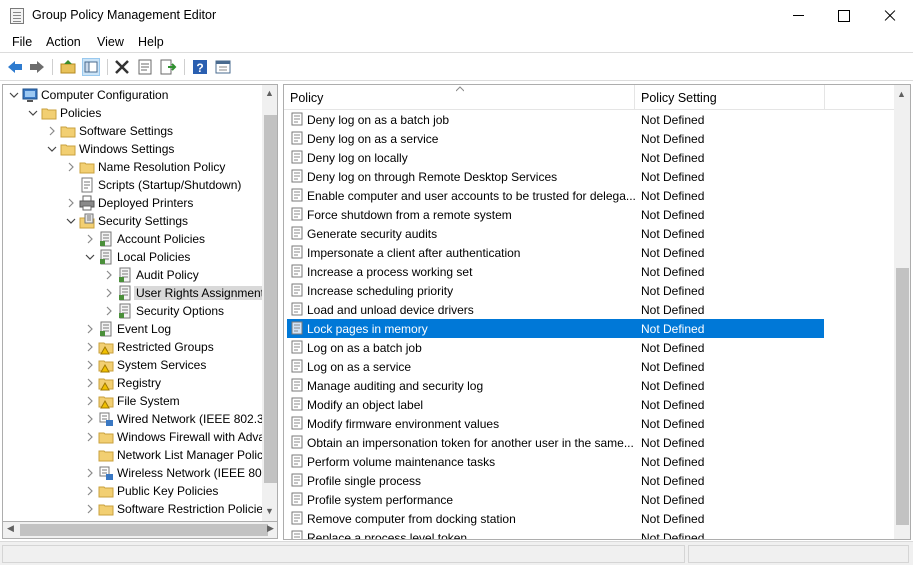 The image size is (913, 565). I want to click on tree-item: Wired Network (IEEE 802.3) Policies, so click(140, 419).